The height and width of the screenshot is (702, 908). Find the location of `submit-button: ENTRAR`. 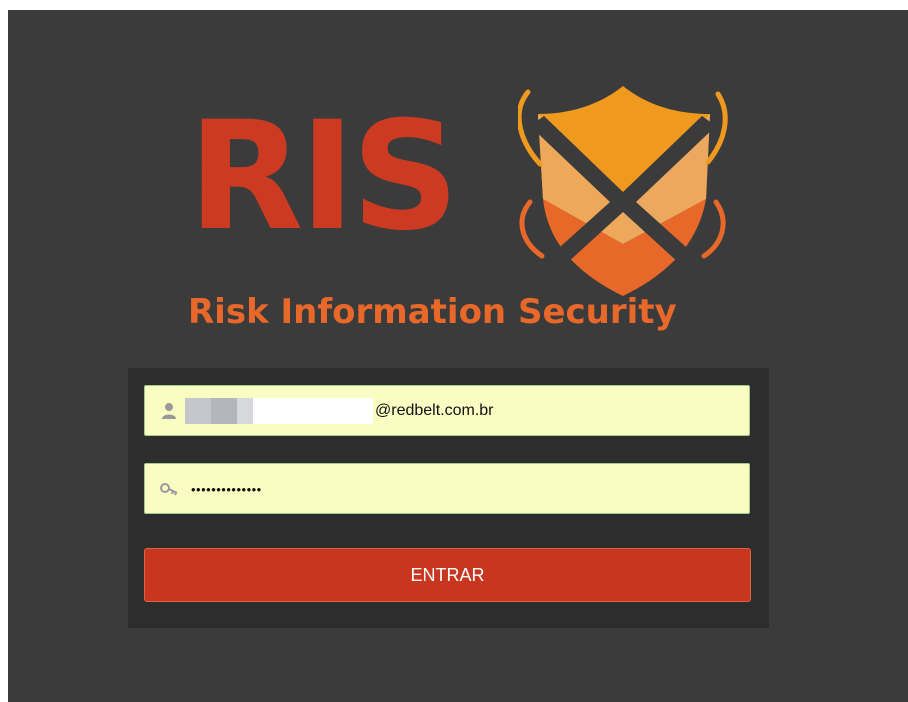

submit-button: ENTRAR is located at coordinates (447, 575).